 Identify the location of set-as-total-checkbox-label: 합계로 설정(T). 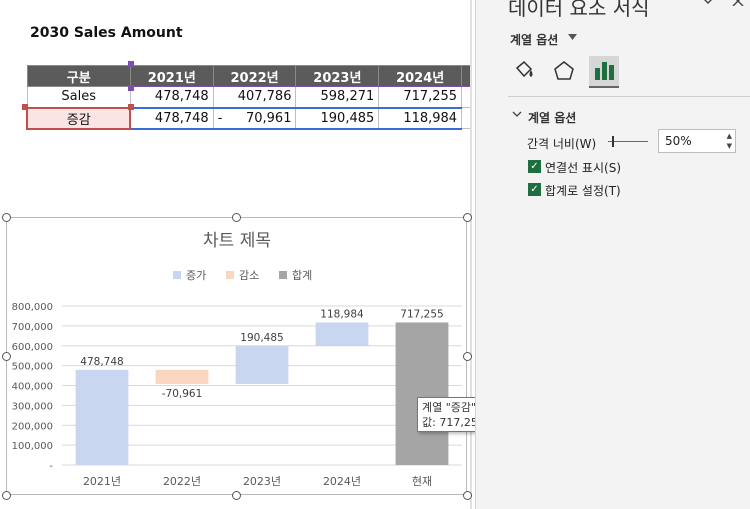
(583, 190).